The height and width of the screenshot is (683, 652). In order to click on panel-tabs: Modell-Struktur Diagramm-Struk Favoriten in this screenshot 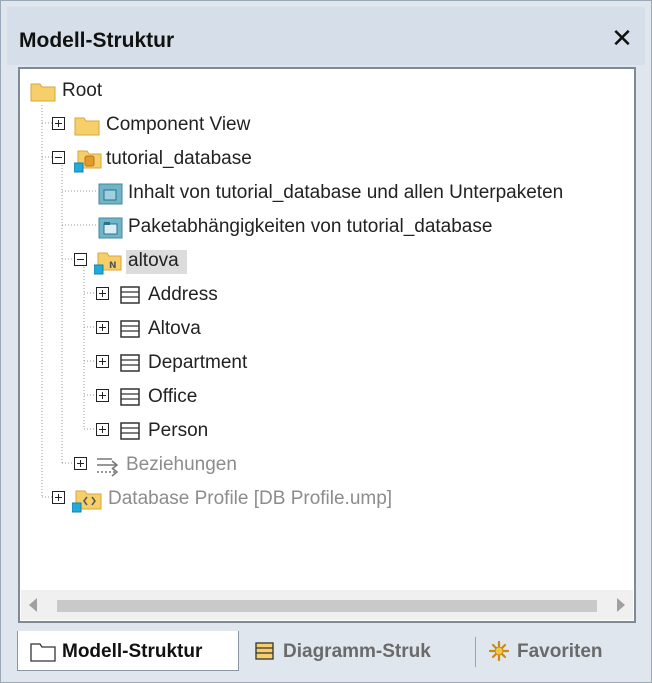, I will do `click(329, 654)`.